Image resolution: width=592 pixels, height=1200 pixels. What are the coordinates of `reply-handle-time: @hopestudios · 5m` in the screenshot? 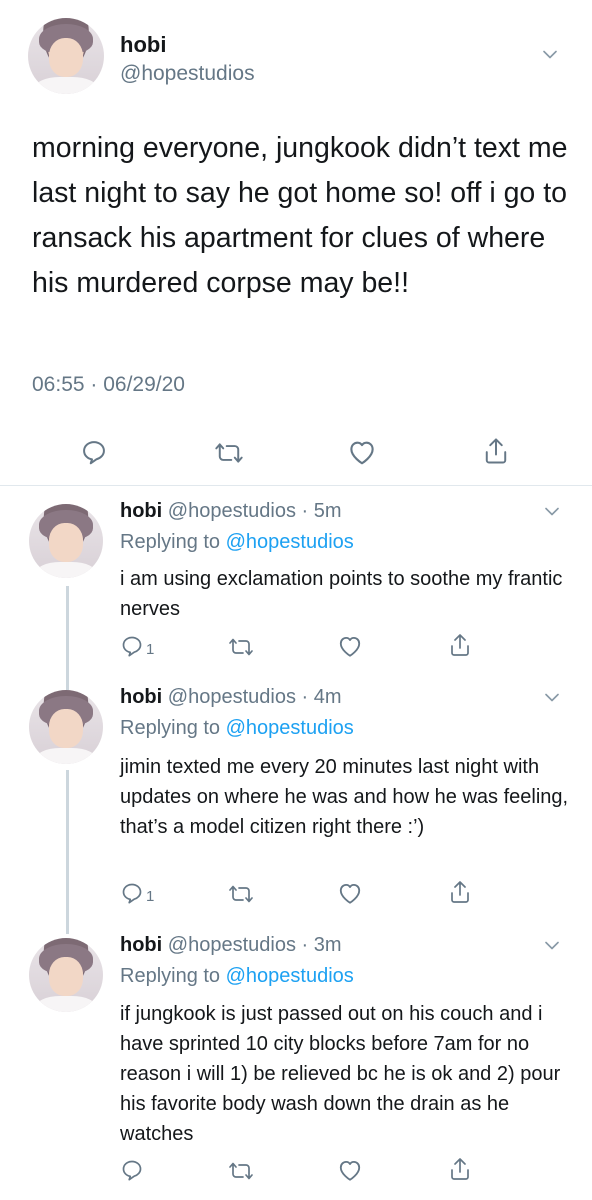 It's located at (255, 511).